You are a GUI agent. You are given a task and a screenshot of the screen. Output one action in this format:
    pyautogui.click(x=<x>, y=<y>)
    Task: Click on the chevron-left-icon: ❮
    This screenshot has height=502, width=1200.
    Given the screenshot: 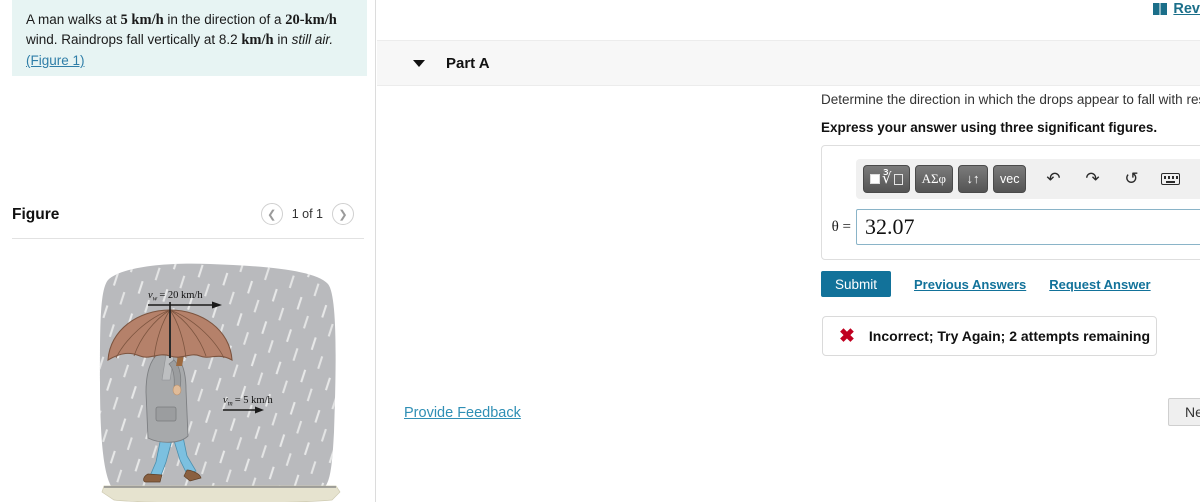 What is the action you would take?
    pyautogui.click(x=272, y=214)
    